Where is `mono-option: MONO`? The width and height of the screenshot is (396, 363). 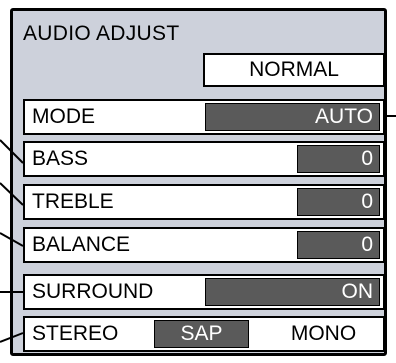
mono-option: MONO is located at coordinates (323, 334).